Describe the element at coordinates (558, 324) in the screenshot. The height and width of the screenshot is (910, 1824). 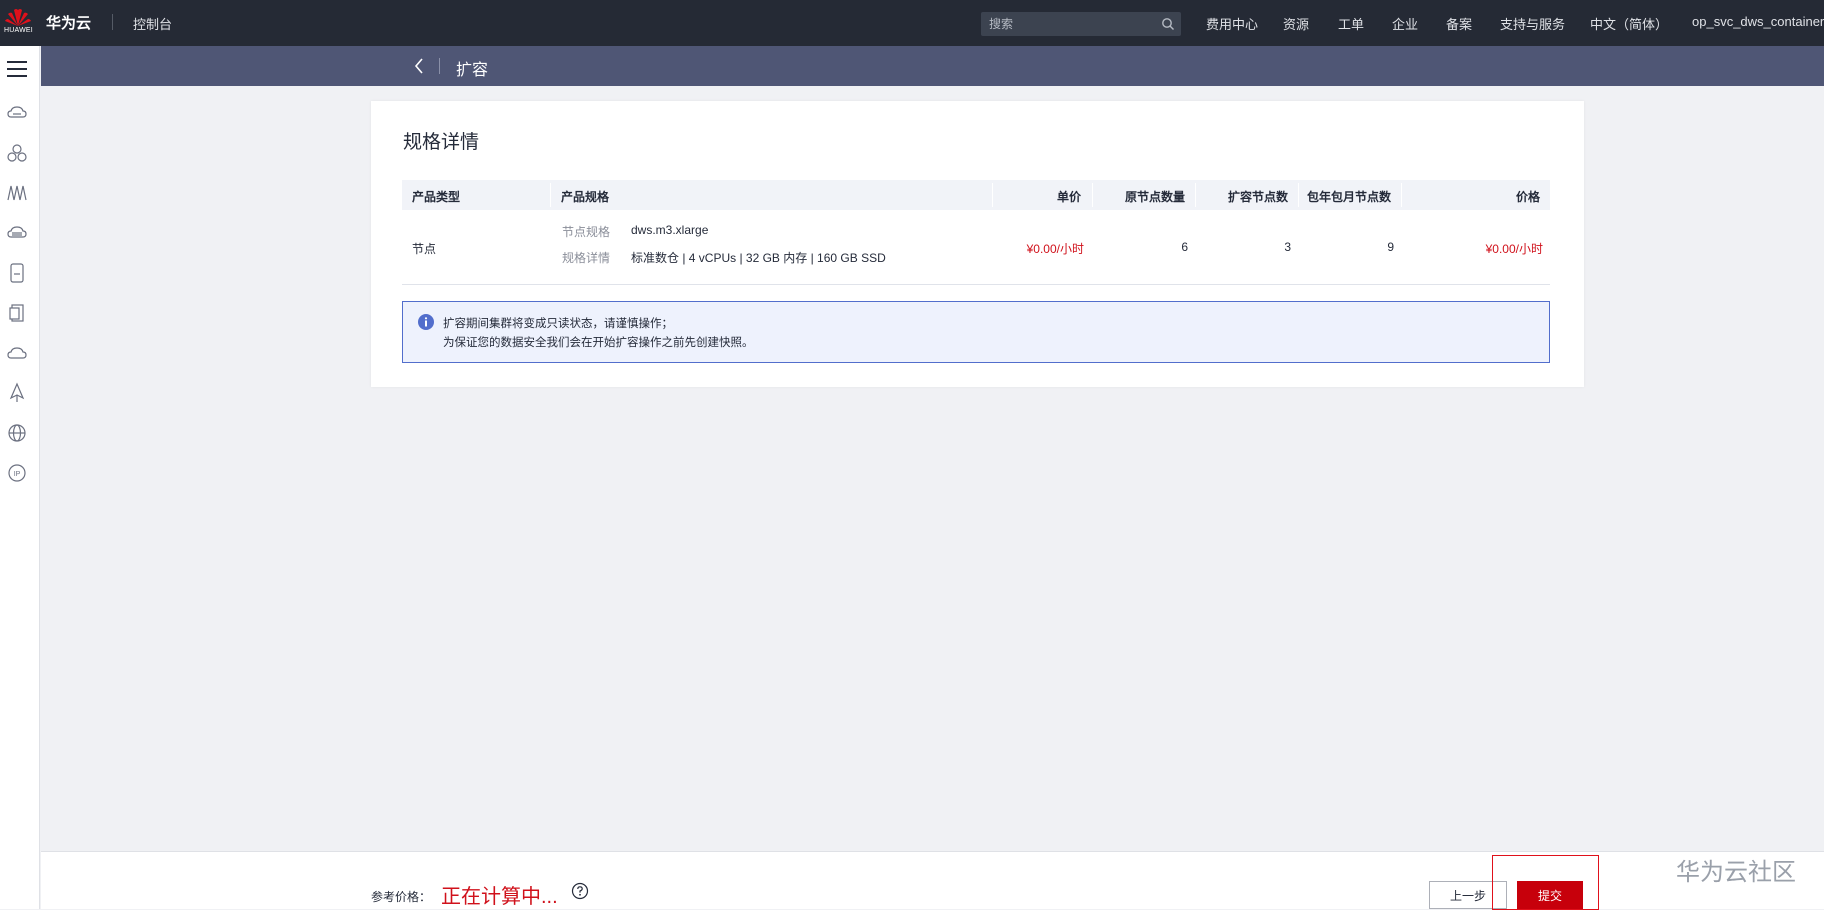
I see `notice-line-1: 扩容期间集群将变成只读状态，请谨慎操作；` at that location.